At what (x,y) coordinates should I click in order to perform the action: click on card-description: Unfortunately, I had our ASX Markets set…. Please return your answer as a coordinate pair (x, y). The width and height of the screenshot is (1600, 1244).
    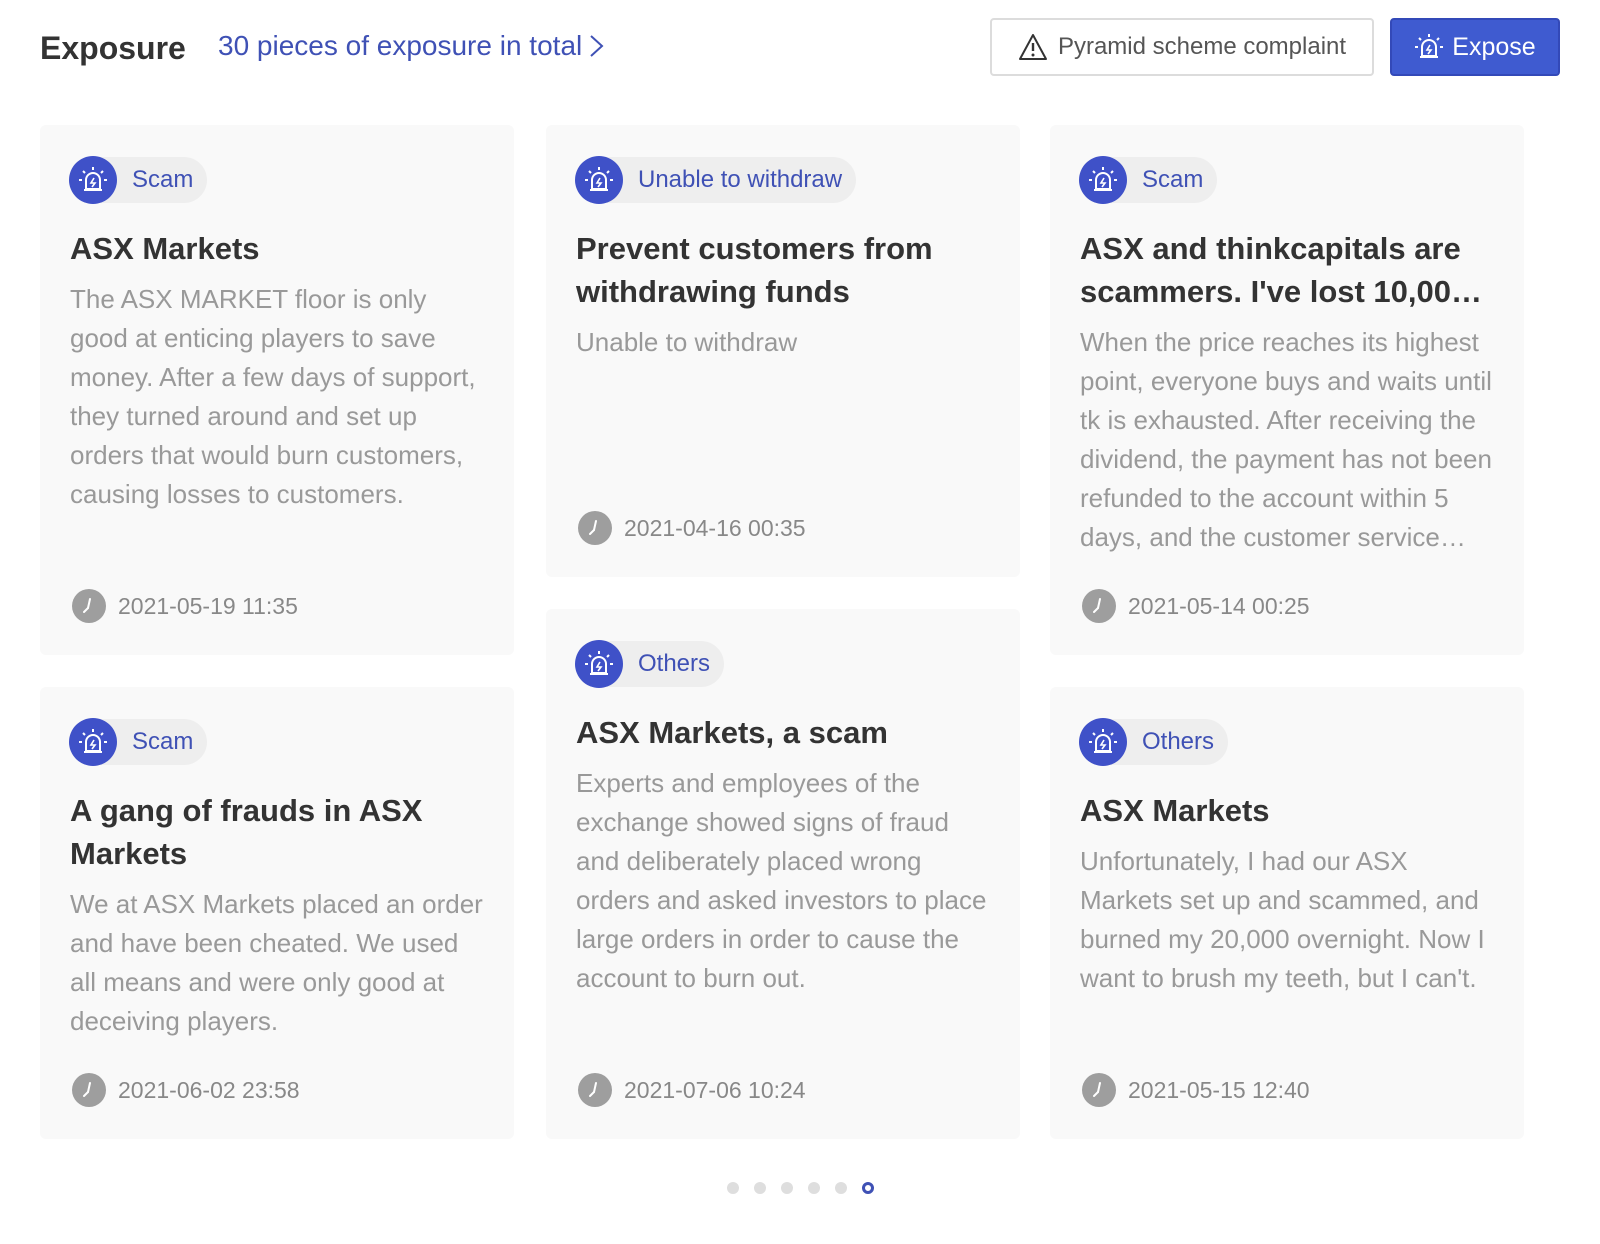
    Looking at the image, I should click on (1282, 919).